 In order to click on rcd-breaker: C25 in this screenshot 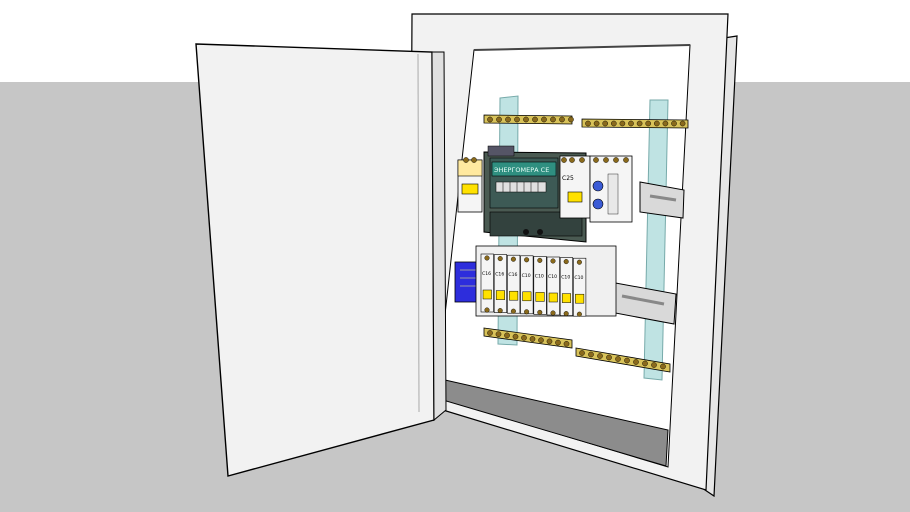, I will do `click(575, 187)`.